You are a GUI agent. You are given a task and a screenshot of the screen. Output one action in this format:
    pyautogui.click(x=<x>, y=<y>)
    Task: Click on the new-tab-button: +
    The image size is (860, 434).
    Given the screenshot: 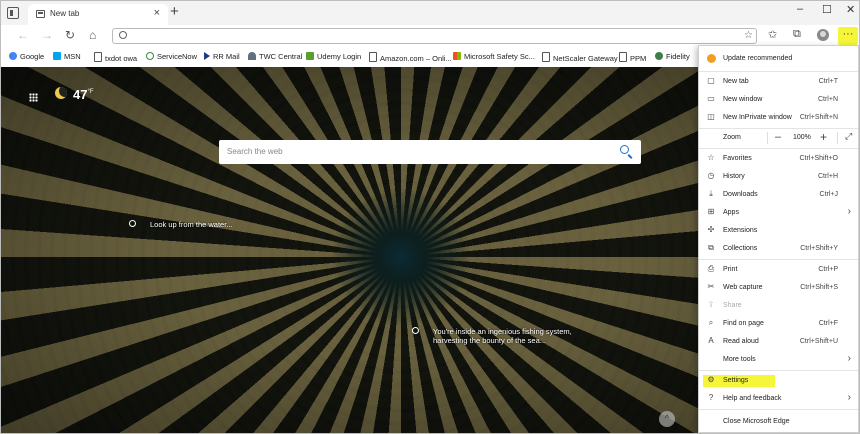 What is the action you would take?
    pyautogui.click(x=174, y=11)
    